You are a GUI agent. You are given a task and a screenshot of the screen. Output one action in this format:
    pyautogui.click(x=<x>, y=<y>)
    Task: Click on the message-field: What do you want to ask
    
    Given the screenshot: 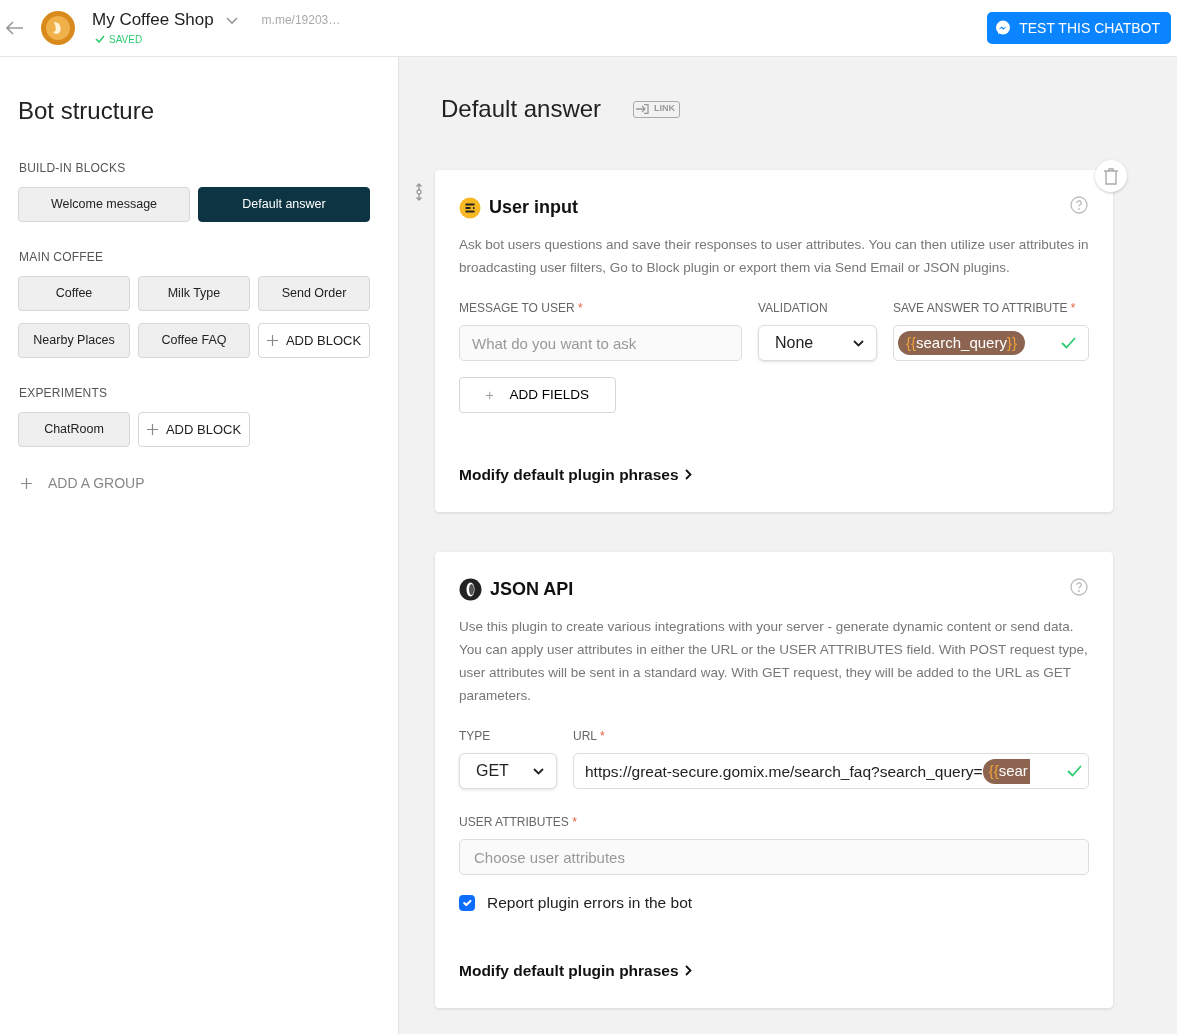 What is the action you would take?
    pyautogui.click(x=600, y=343)
    